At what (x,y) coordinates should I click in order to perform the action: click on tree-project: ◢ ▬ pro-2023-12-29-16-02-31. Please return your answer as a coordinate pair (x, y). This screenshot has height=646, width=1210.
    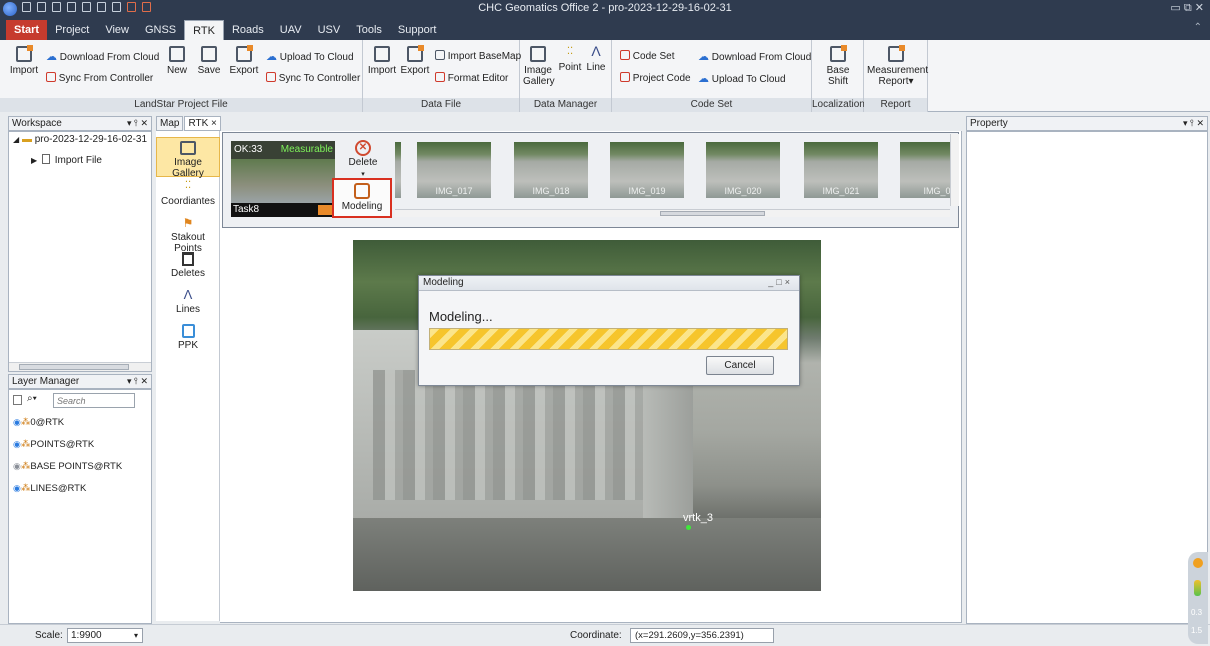
    Looking at the image, I should click on (80, 139).